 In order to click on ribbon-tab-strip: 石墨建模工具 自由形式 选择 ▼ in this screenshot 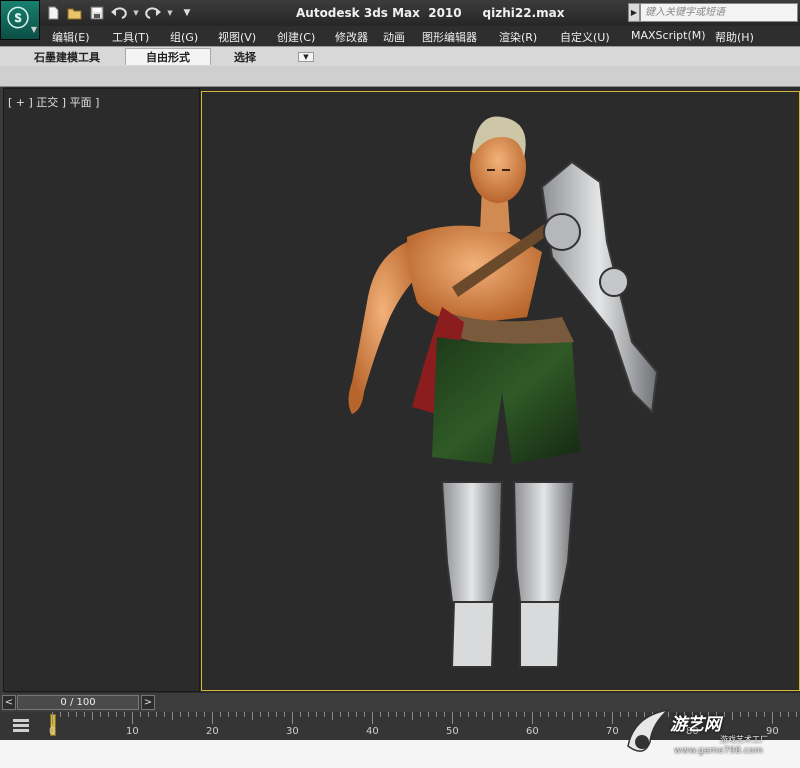, I will do `click(400, 56)`.